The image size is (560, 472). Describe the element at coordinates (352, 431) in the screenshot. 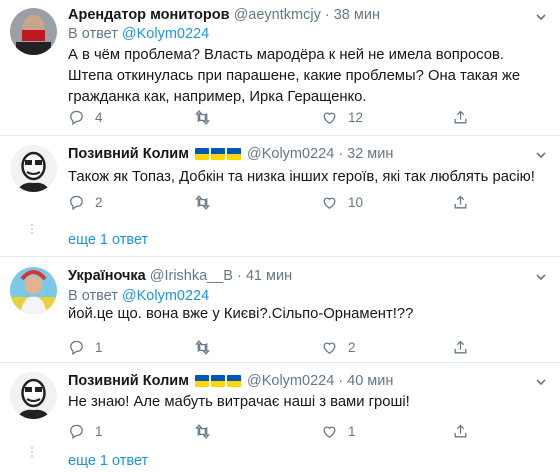

I see `like-count: 1` at that location.